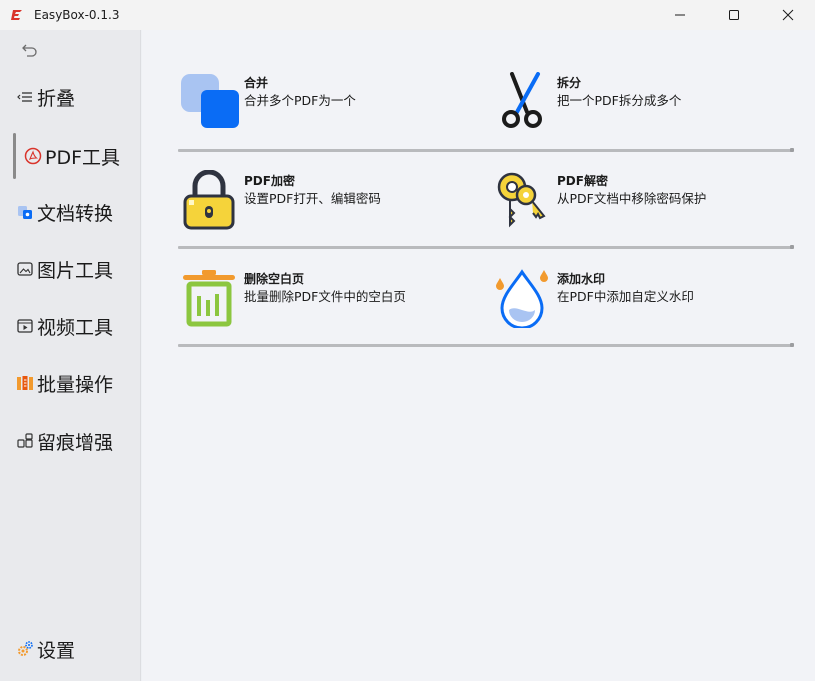 The height and width of the screenshot is (681, 815). I want to click on sidebar-item-label: PDF工具, so click(83, 157).